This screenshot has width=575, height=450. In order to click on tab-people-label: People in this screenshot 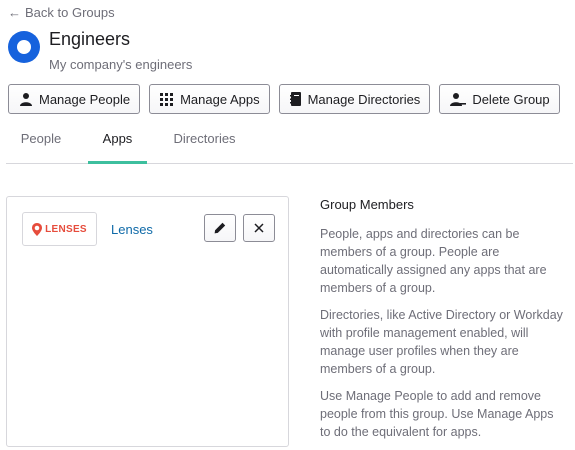, I will do `click(41, 138)`.